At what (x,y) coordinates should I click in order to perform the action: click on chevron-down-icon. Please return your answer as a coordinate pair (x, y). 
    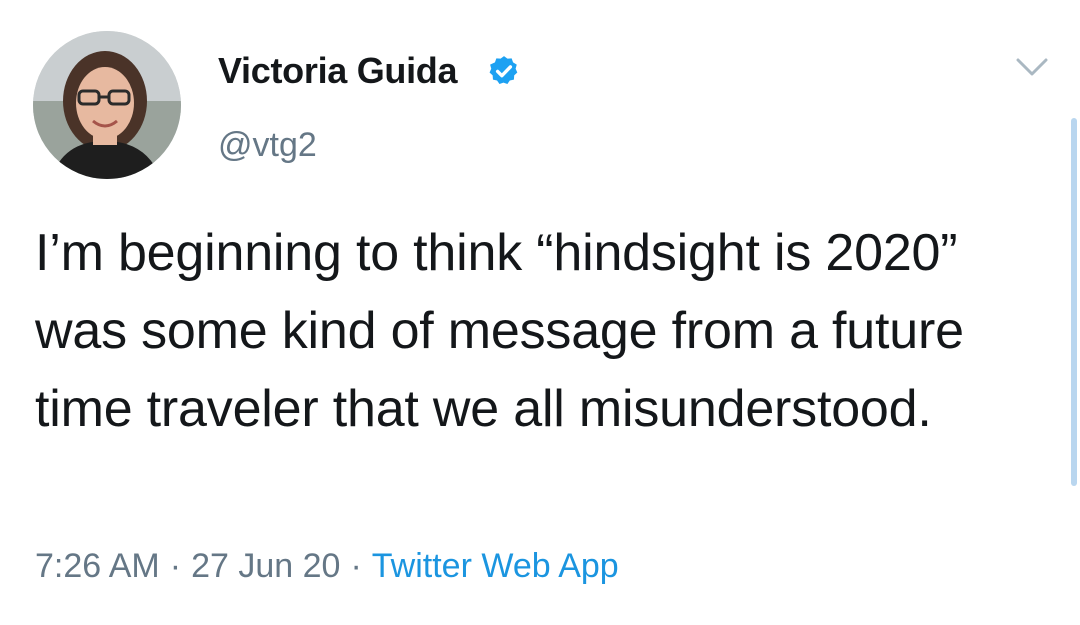
    Looking at the image, I should click on (1032, 67).